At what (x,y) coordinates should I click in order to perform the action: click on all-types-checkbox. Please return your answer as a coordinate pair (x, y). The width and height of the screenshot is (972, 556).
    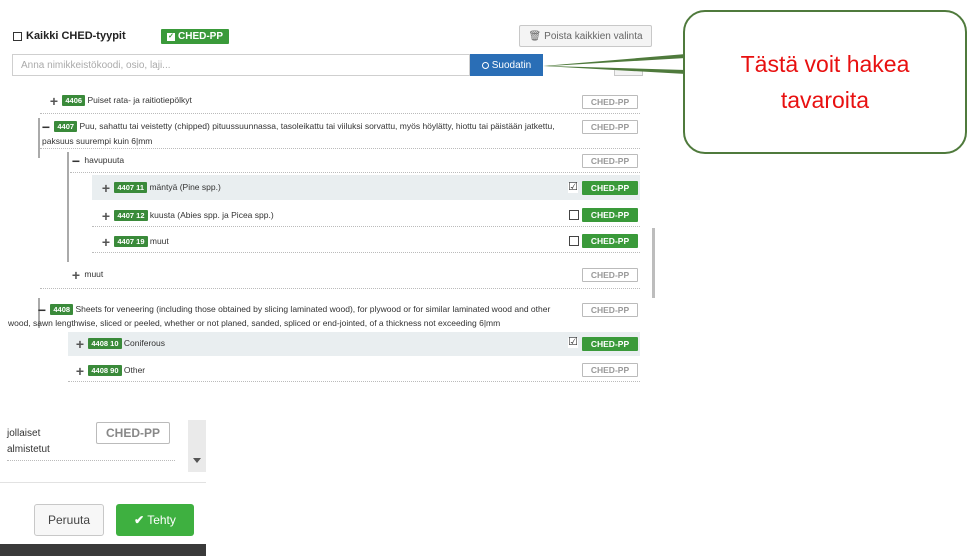
    Looking at the image, I should click on (17, 36).